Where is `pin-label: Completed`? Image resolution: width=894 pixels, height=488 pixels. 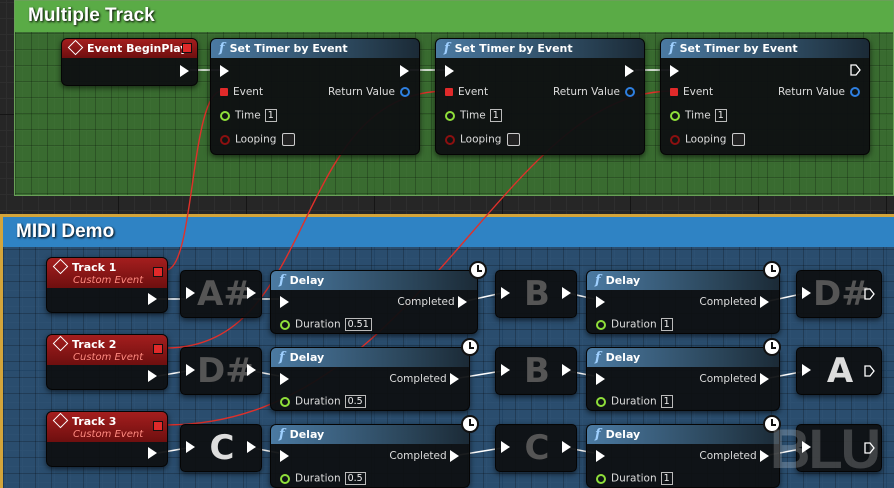 pin-label: Completed is located at coordinates (728, 302).